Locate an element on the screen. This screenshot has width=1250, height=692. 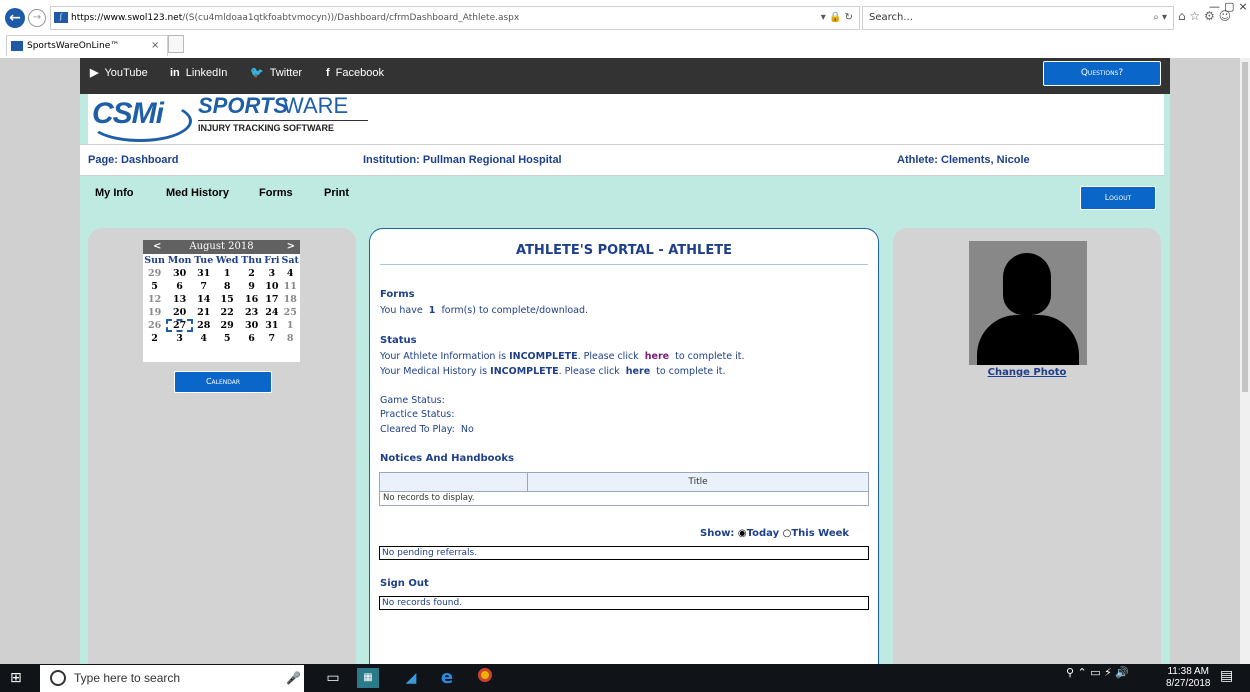
med-history-here-link: here is located at coordinates (638, 371).